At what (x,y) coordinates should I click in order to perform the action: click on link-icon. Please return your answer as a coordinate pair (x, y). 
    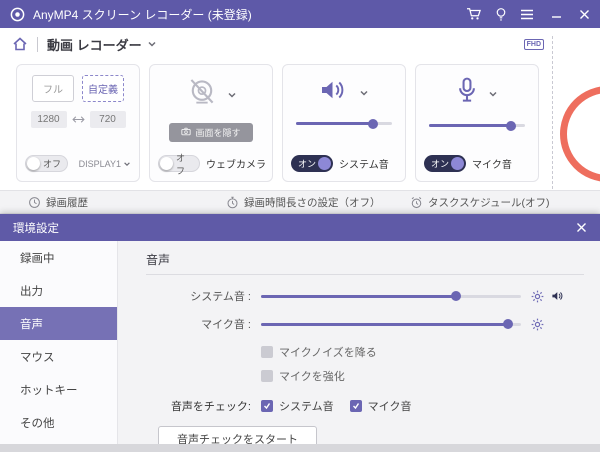
    Looking at the image, I should click on (78, 119).